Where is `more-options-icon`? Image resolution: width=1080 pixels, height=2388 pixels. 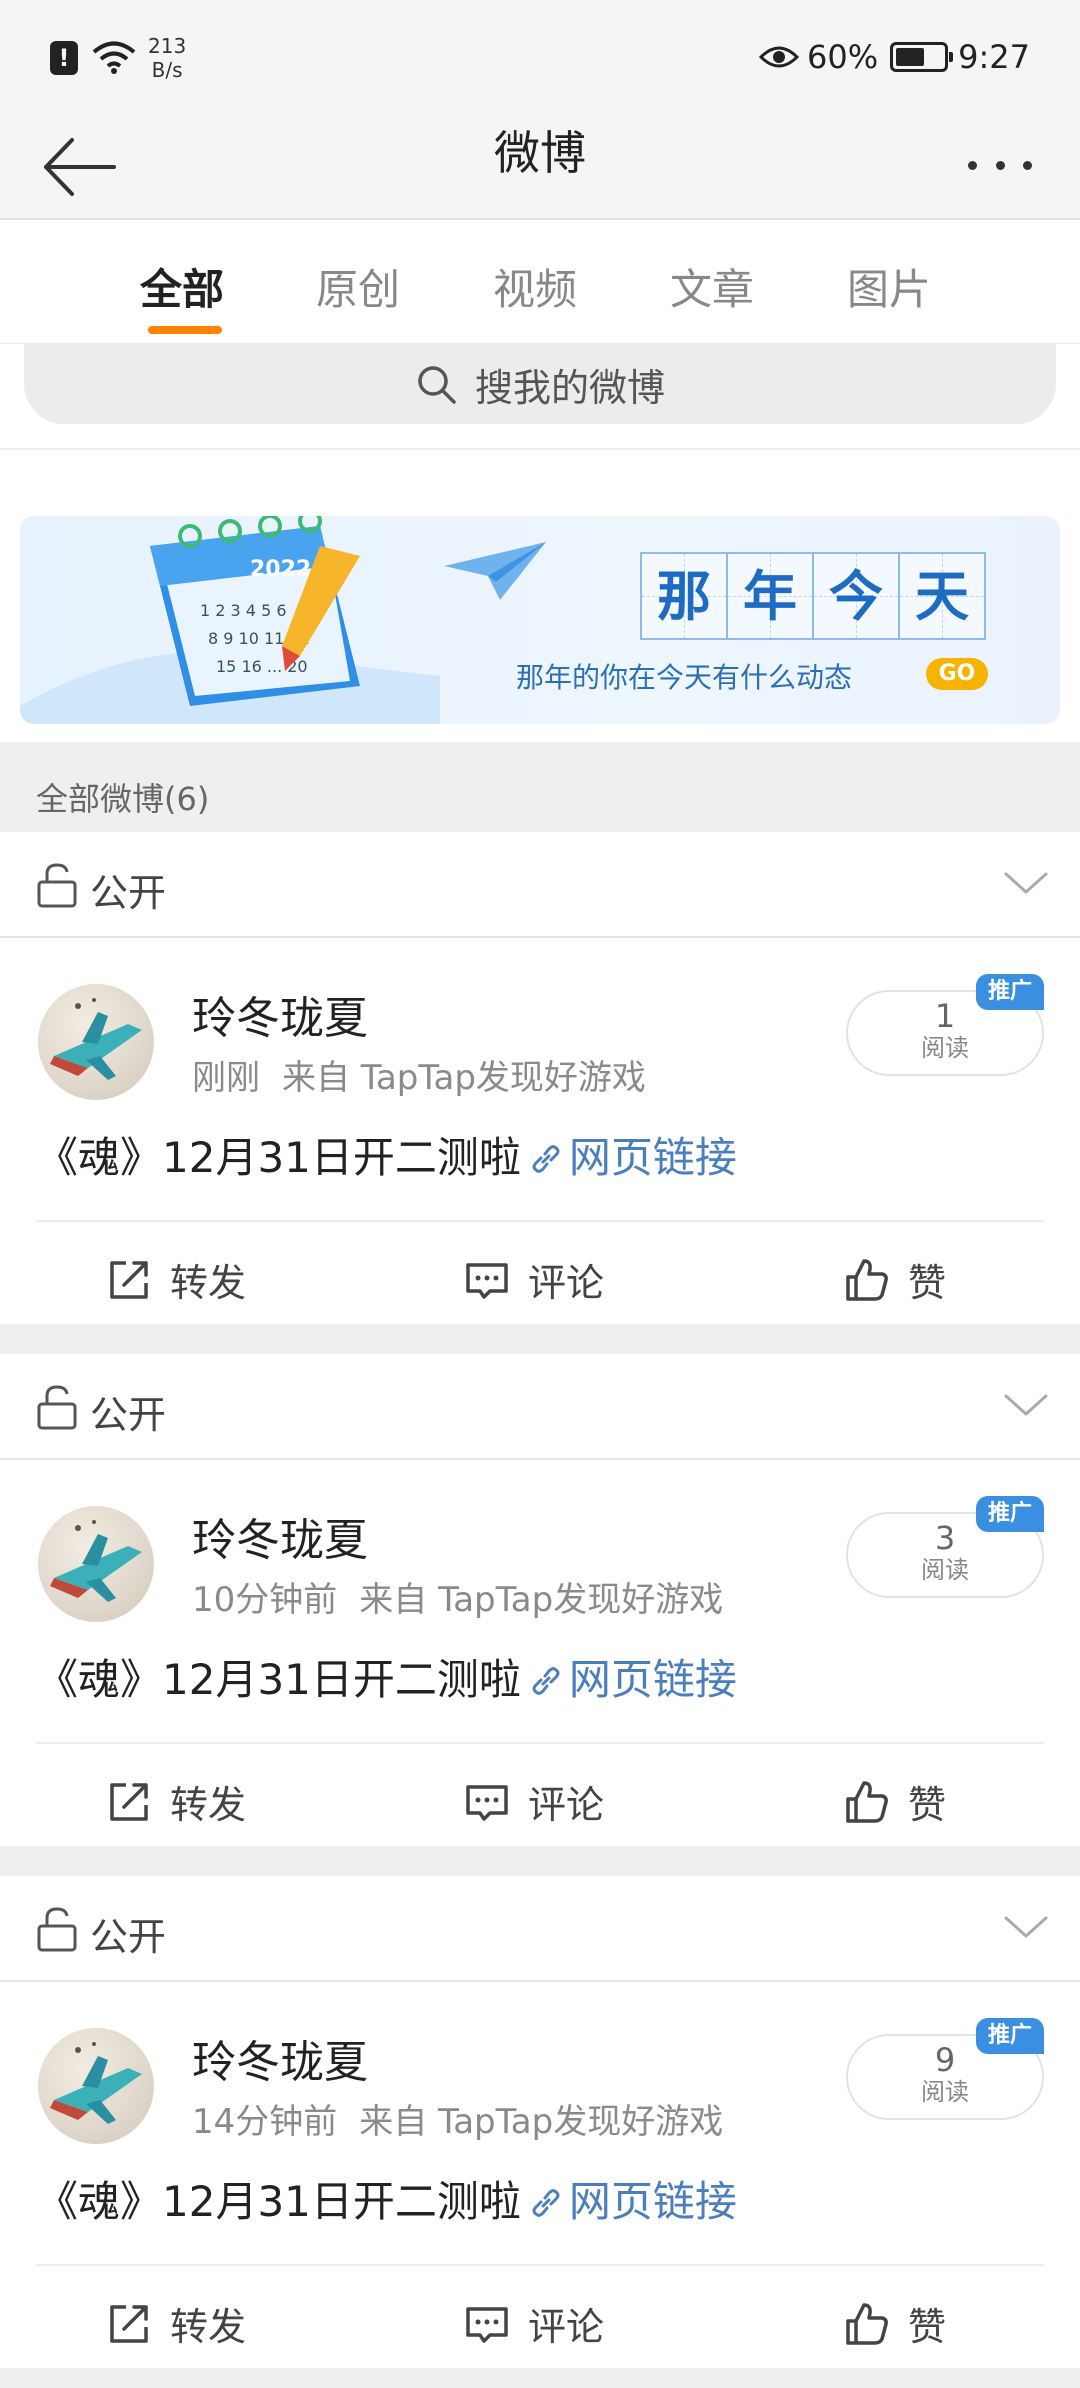 more-options-icon is located at coordinates (1000, 165).